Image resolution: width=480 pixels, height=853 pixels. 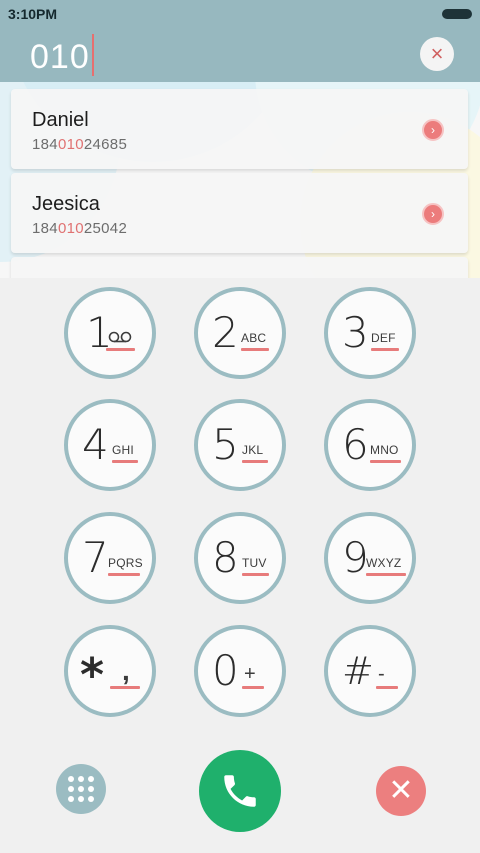 I want to click on text-caret, so click(x=92, y=55).